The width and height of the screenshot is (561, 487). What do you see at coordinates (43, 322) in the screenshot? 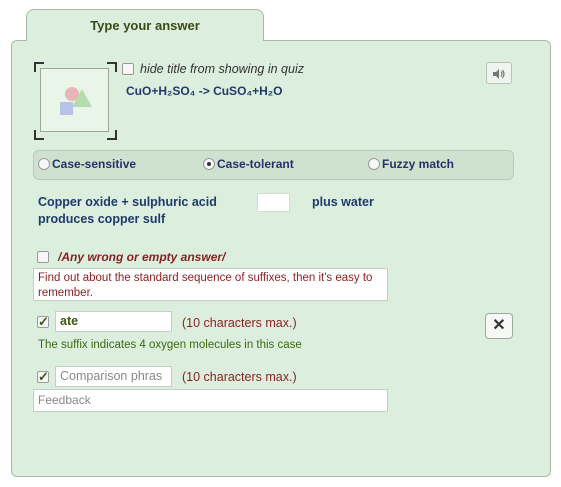
I see `answer-1-checkbox` at bounding box center [43, 322].